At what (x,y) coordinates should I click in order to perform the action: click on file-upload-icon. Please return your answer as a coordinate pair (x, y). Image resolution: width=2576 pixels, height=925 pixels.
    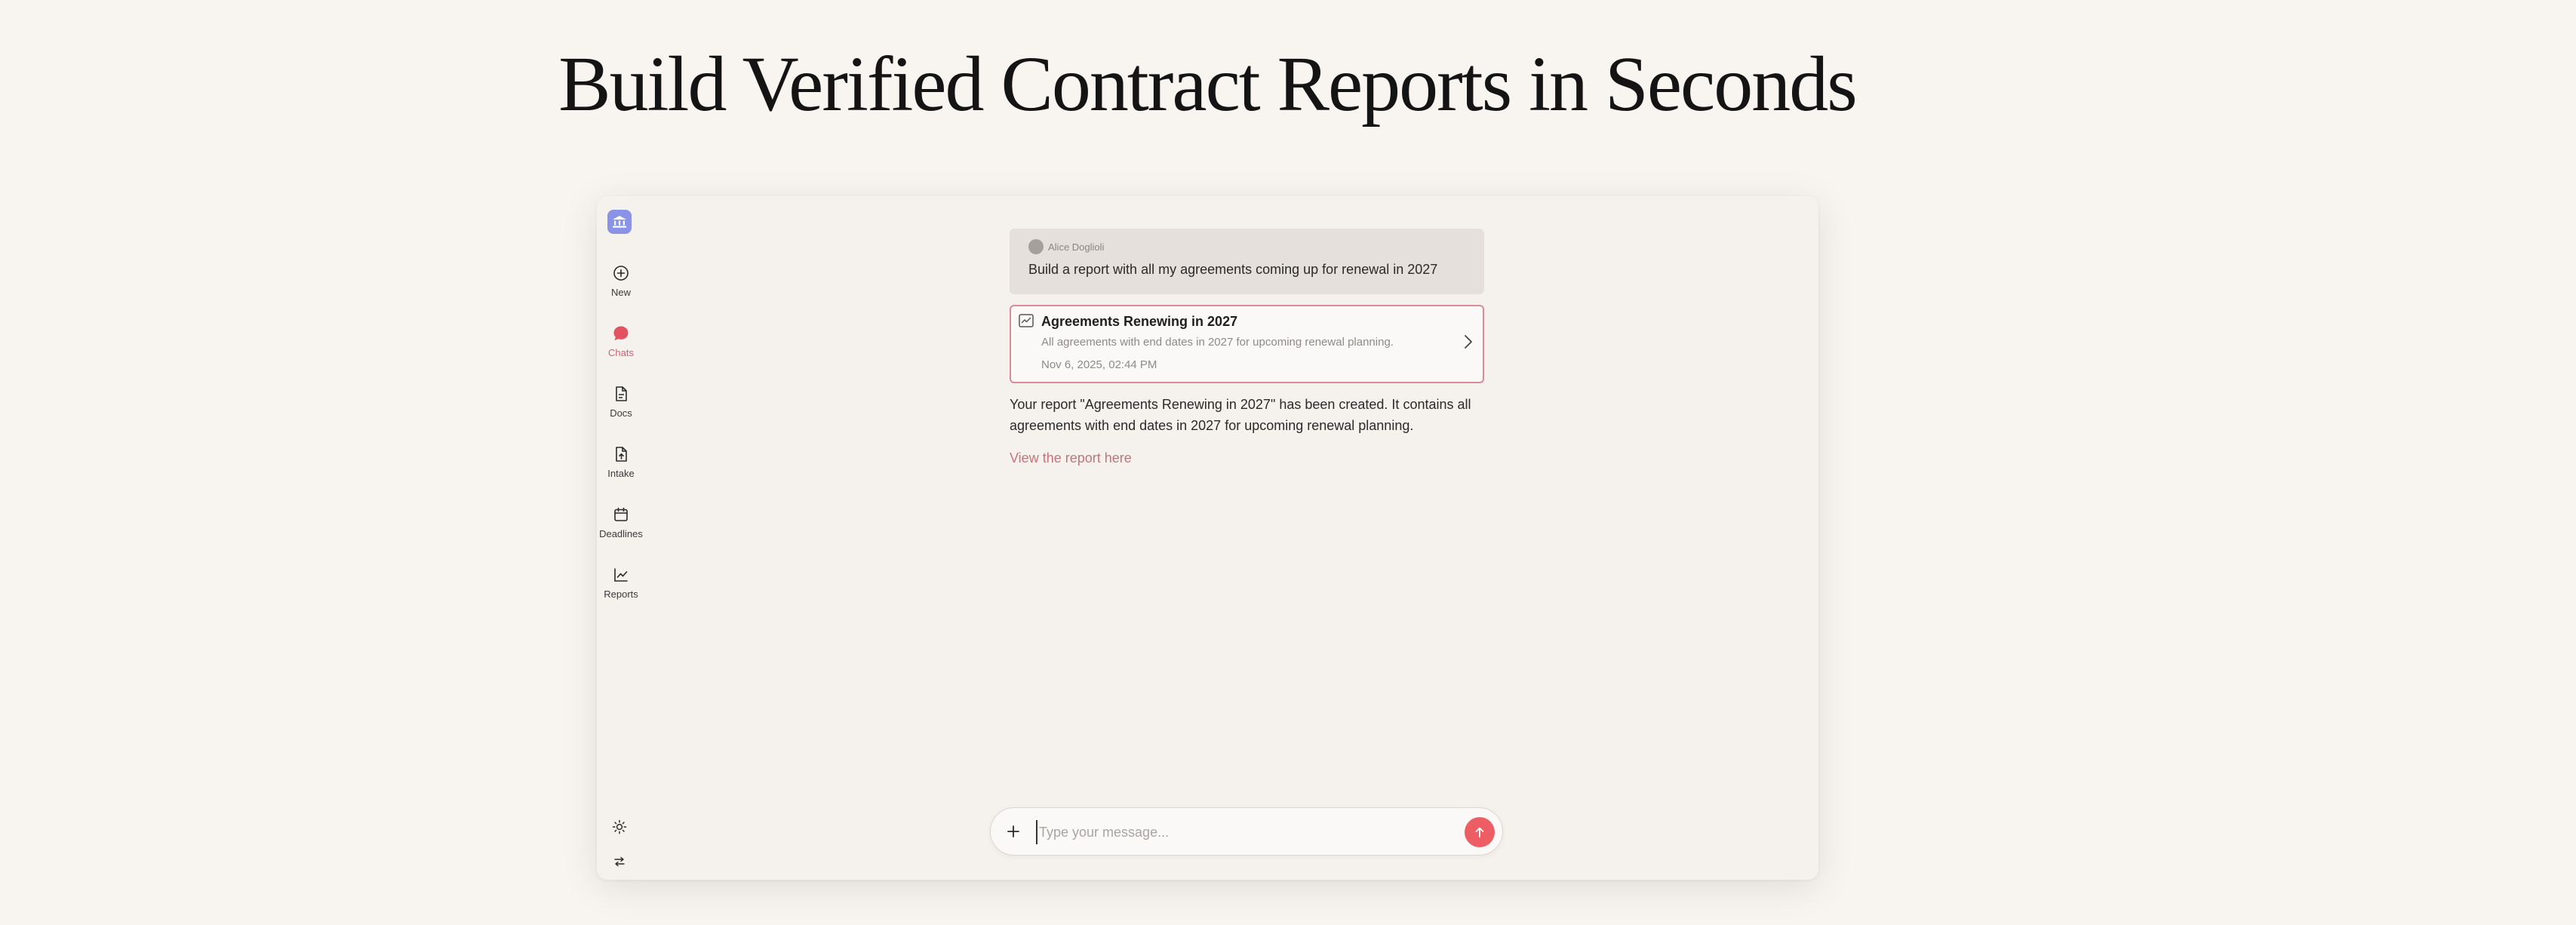
    Looking at the image, I should click on (621, 454).